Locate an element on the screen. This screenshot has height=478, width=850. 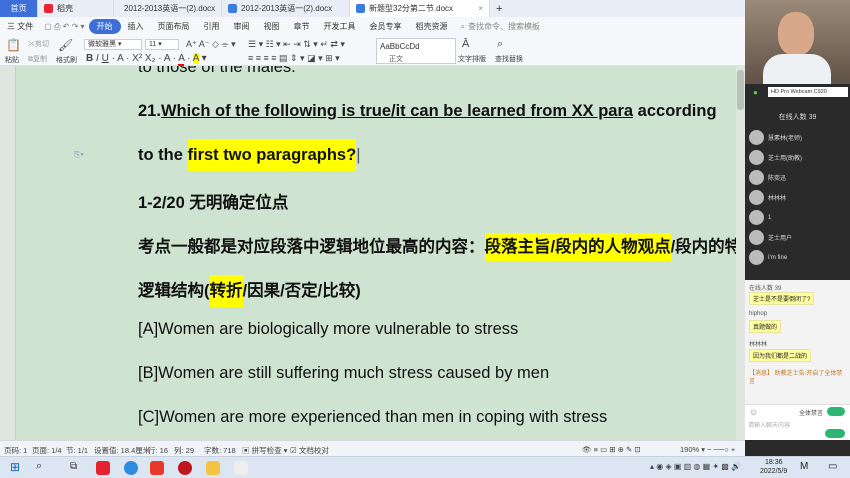
menu-docer-resources: 稻壳资源 is located at coordinates (432, 26).